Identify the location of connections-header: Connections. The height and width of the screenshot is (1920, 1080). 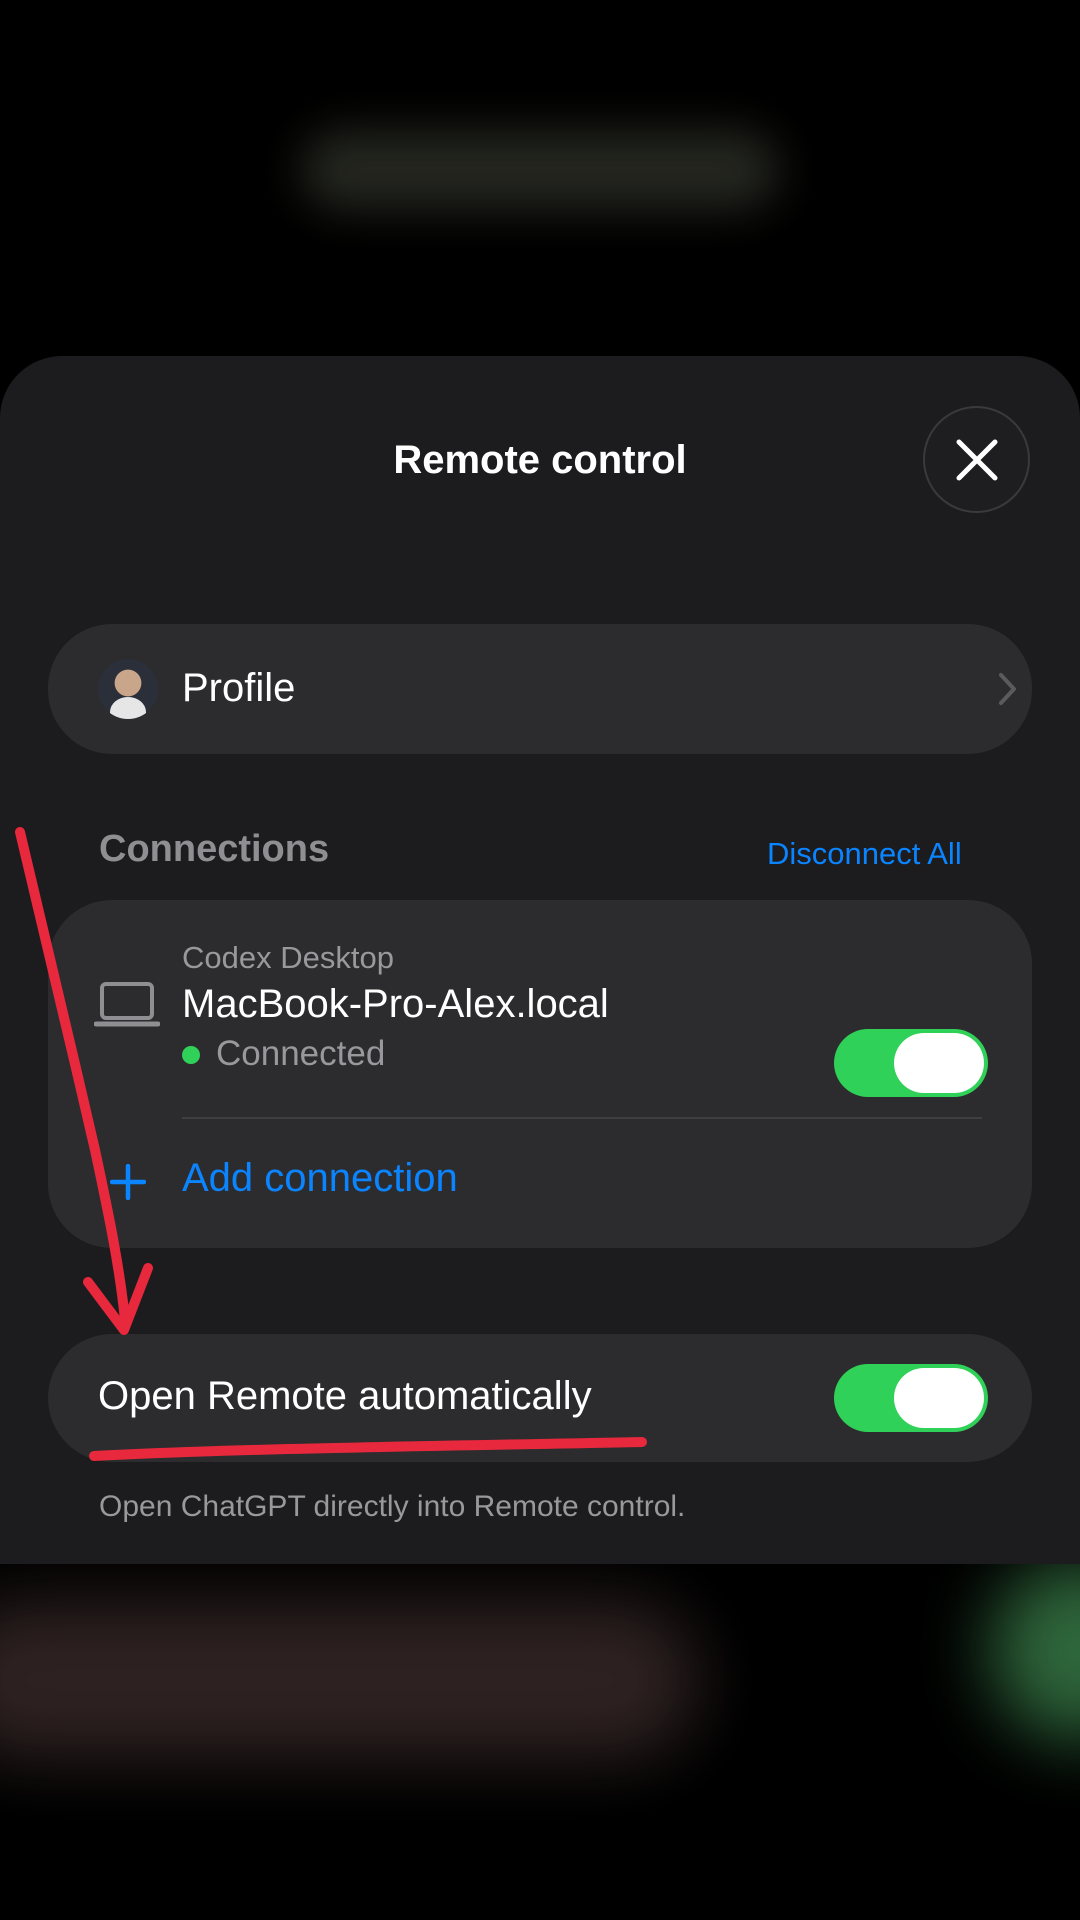
(214, 849).